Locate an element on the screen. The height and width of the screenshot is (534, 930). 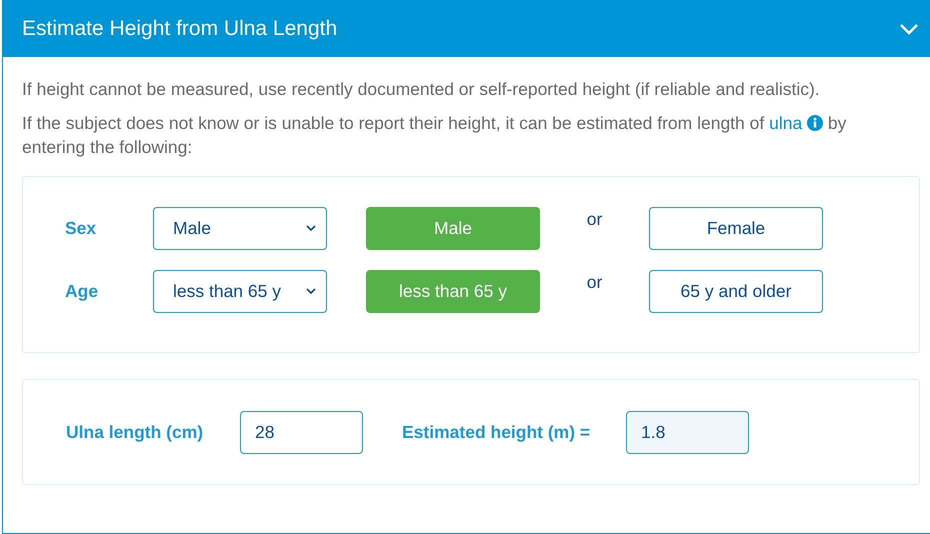
field-label: Ulna length (cm) is located at coordinates (135, 432).